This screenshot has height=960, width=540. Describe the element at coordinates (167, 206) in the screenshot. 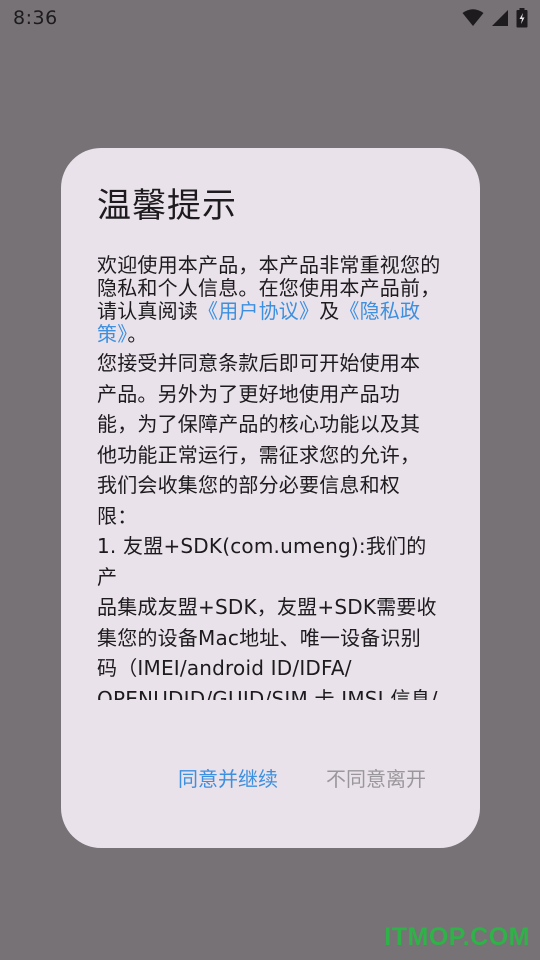

I see `dialog-title: 温馨提示` at that location.